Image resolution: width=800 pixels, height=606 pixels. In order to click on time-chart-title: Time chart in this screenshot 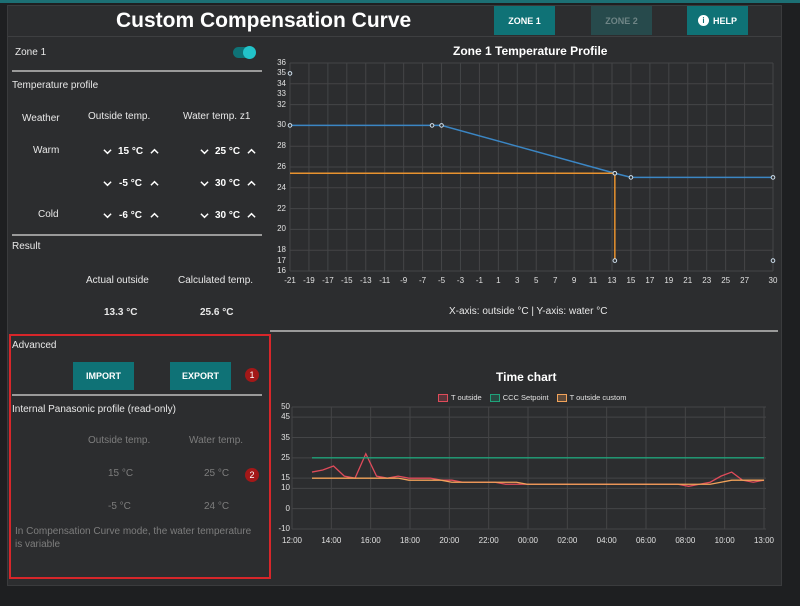, I will do `click(526, 377)`.